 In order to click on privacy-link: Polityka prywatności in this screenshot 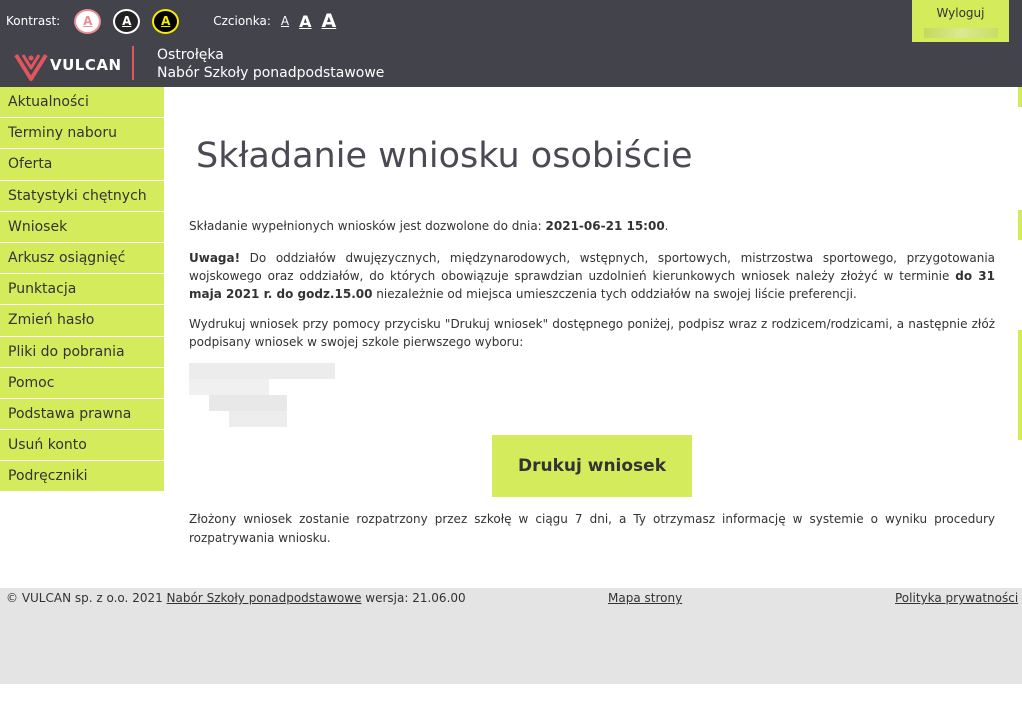, I will do `click(956, 598)`.